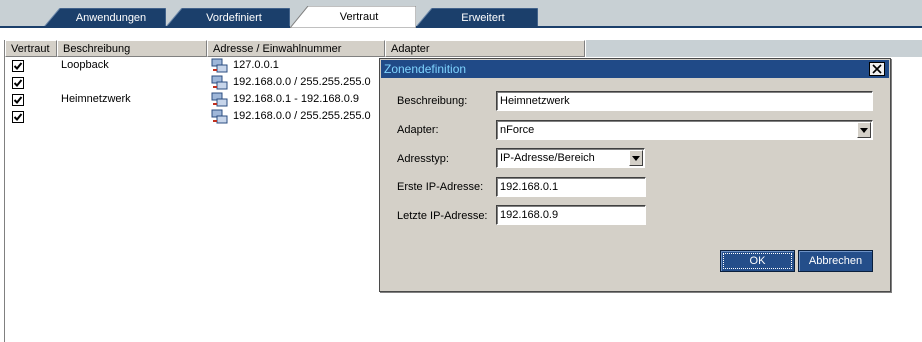 This screenshot has height=342, width=922. I want to click on row-description: Loopback, so click(85, 65).